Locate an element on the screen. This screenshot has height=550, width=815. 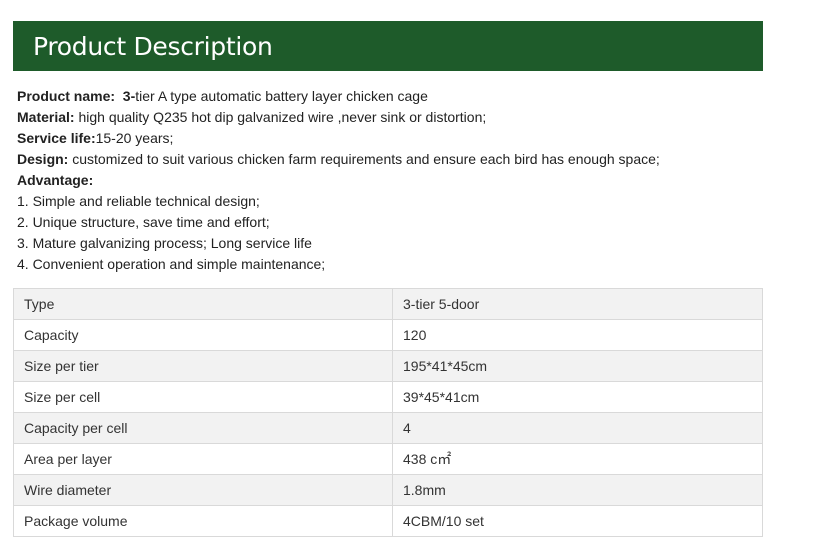
table-row: Capacity per cell 4 is located at coordinates (388, 428).